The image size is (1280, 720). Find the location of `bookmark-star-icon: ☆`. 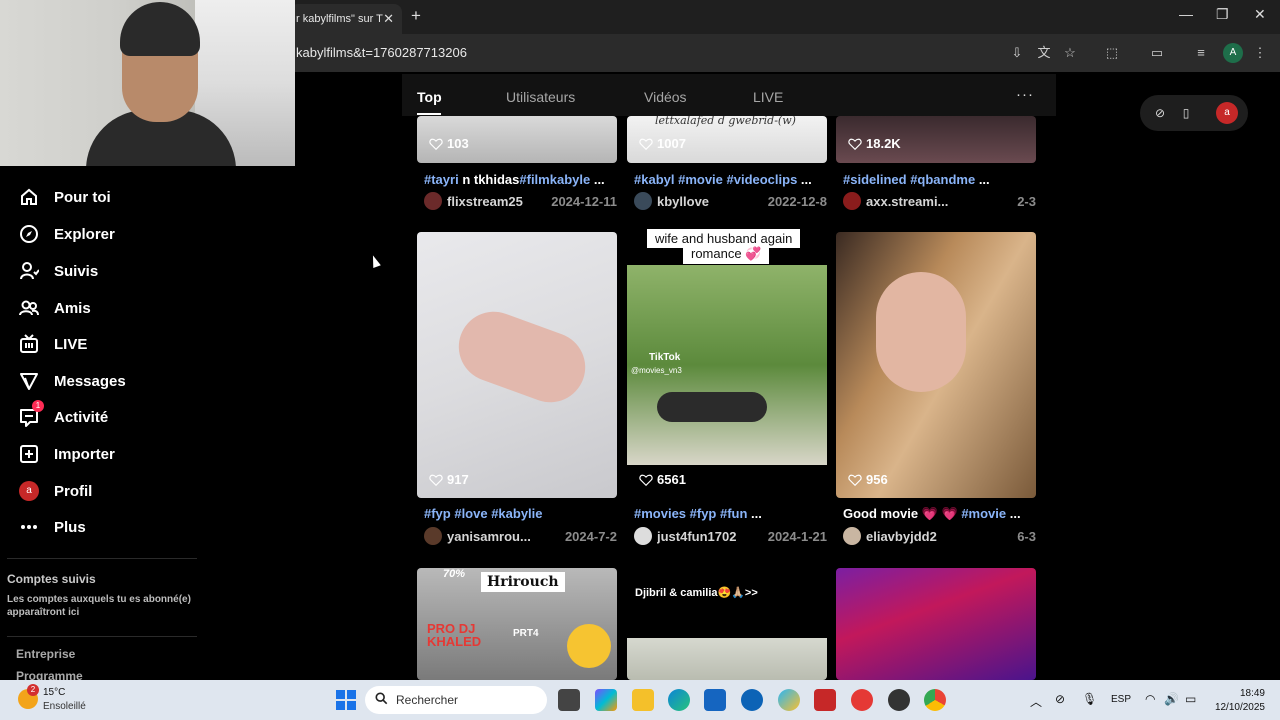

bookmark-star-icon: ☆ is located at coordinates (1070, 53).